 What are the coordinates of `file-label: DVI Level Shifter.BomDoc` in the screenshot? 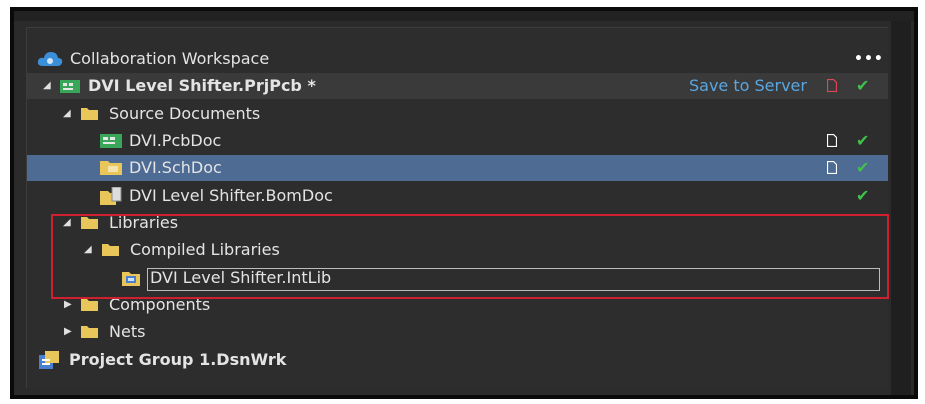 It's located at (231, 195).